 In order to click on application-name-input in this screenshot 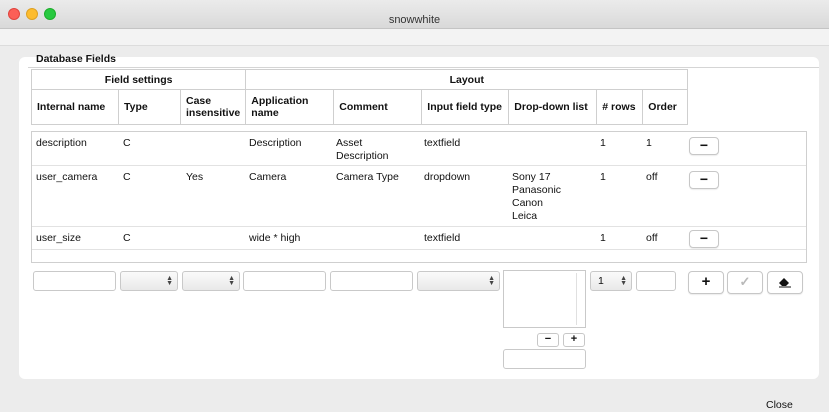, I will do `click(284, 281)`.